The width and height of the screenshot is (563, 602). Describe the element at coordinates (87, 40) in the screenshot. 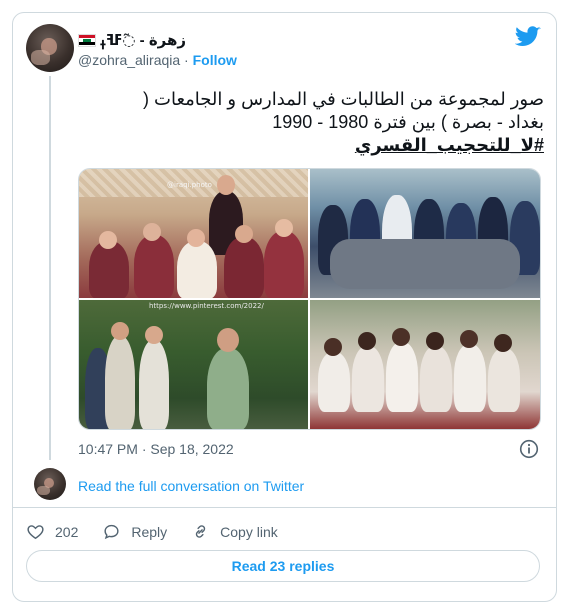

I see `iraq-flag-icon` at that location.